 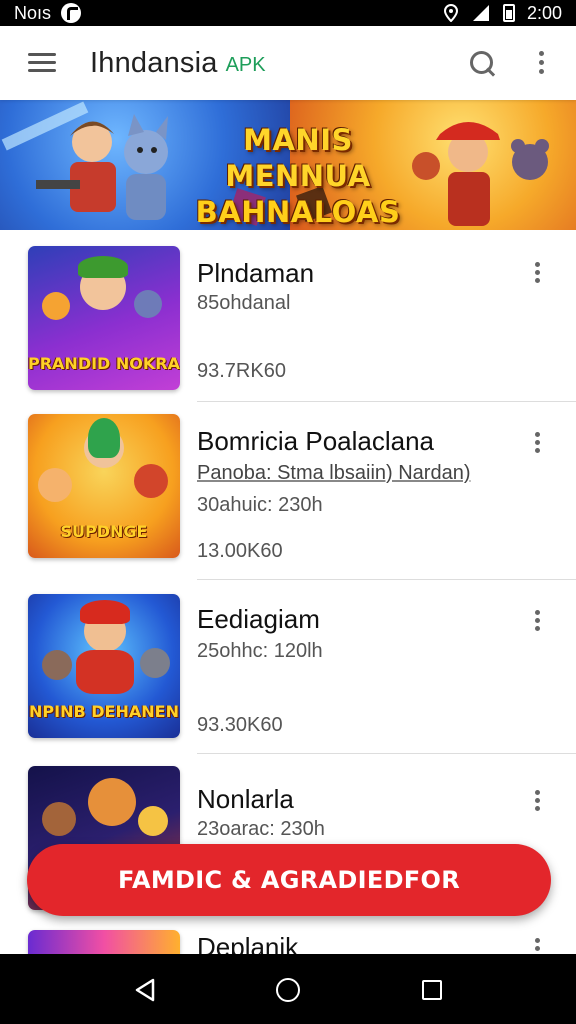 What do you see at coordinates (298, 212) in the screenshot?
I see `banner-title-line2: BAHNALOAS` at bounding box center [298, 212].